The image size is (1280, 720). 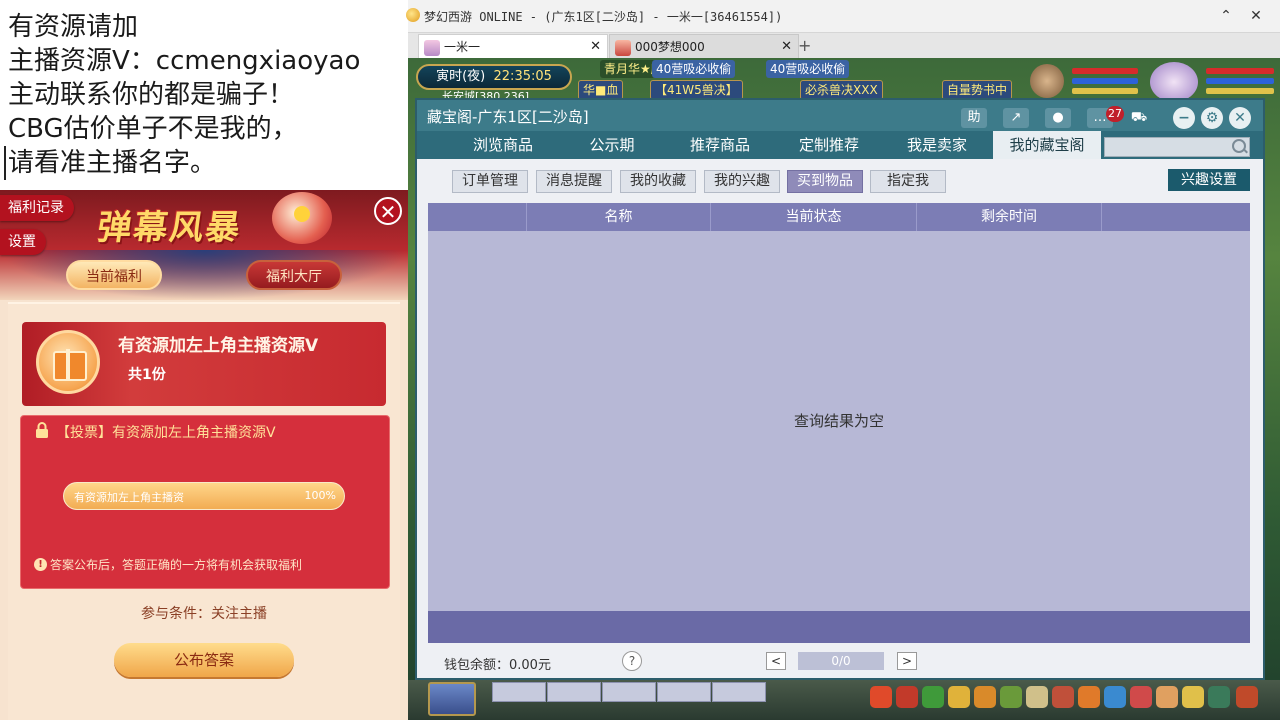 What do you see at coordinates (937, 145) in the screenshot?
I see `tab-i-am-seller: 我是卖家` at bounding box center [937, 145].